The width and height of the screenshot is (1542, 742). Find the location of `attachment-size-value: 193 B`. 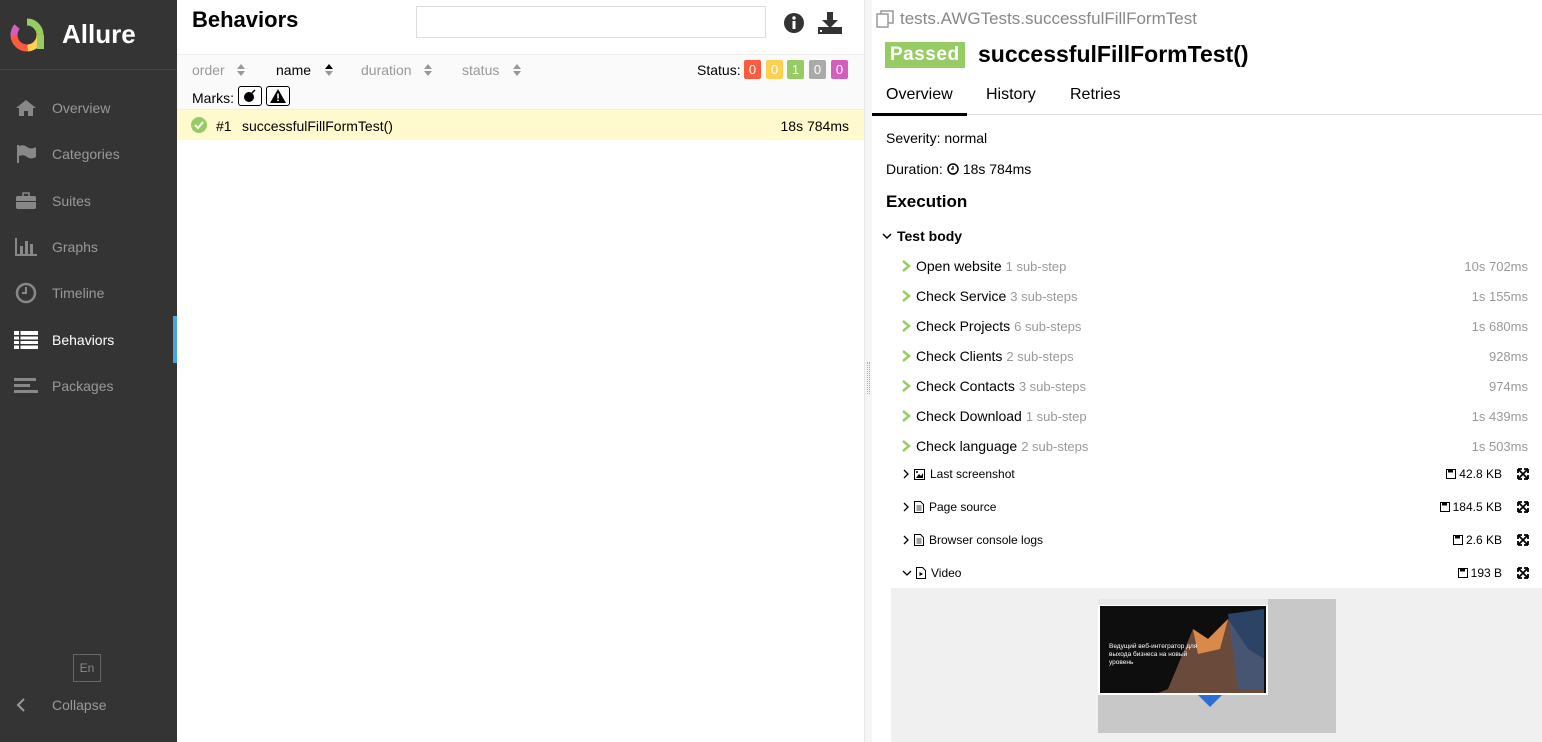

attachment-size-value: 193 B is located at coordinates (1486, 573).